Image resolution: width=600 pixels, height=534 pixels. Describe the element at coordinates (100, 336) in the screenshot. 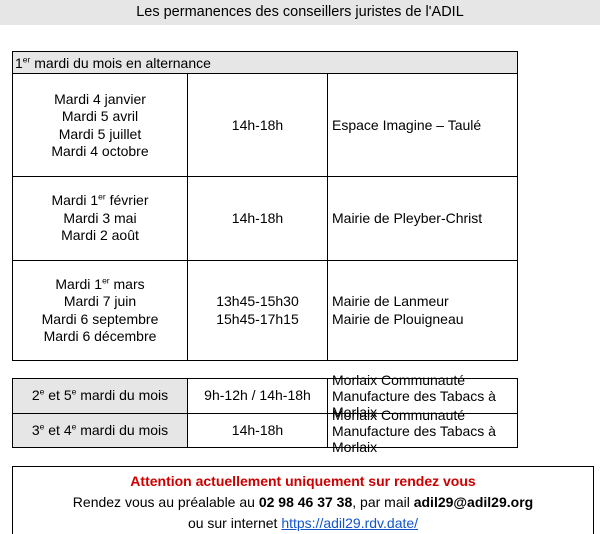

I see `date-line: Mardi 6 décembre` at that location.